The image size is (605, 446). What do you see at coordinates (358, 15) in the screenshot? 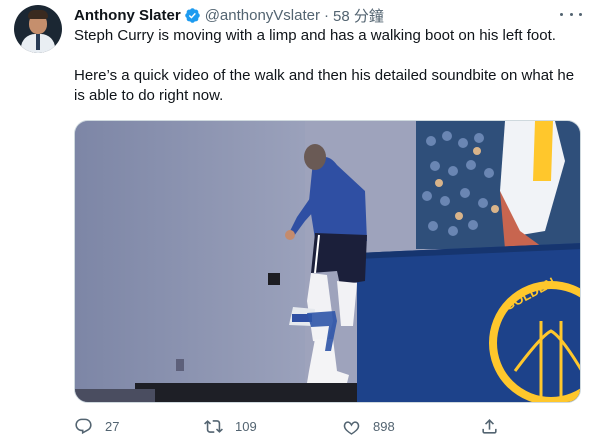
I see `tweet-timestamp: 58 分鐘` at bounding box center [358, 15].